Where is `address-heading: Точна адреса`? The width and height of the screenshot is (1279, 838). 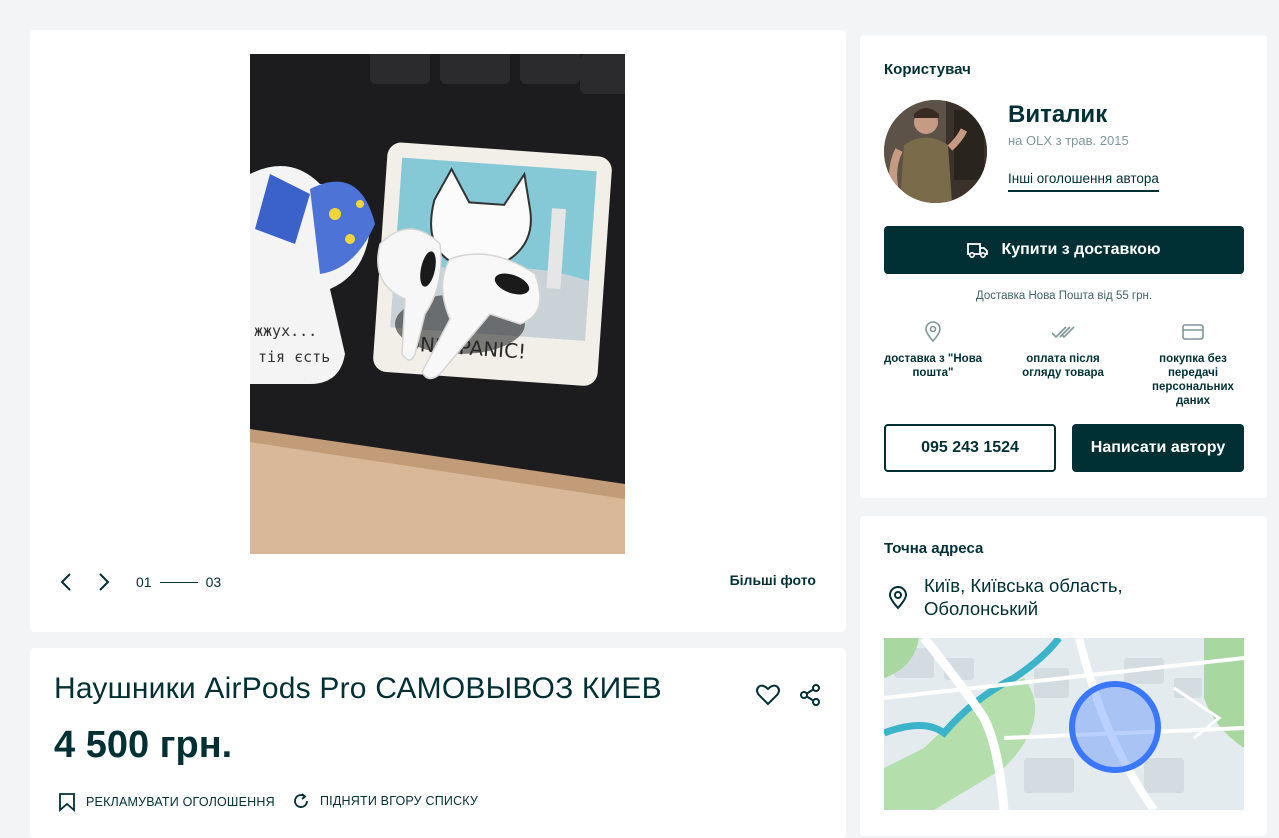 address-heading: Точна адреса is located at coordinates (934, 548).